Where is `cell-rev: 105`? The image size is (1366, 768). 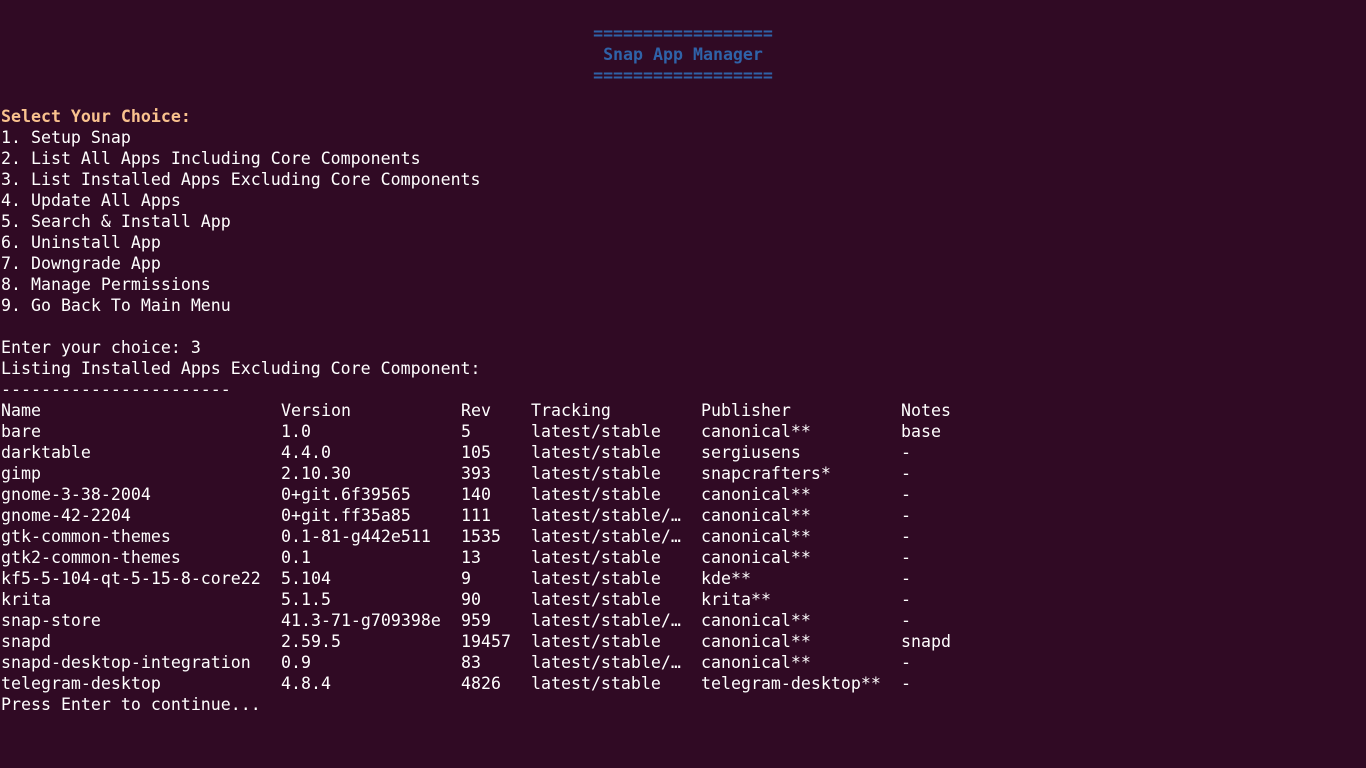 cell-rev: 105 is located at coordinates (476, 452).